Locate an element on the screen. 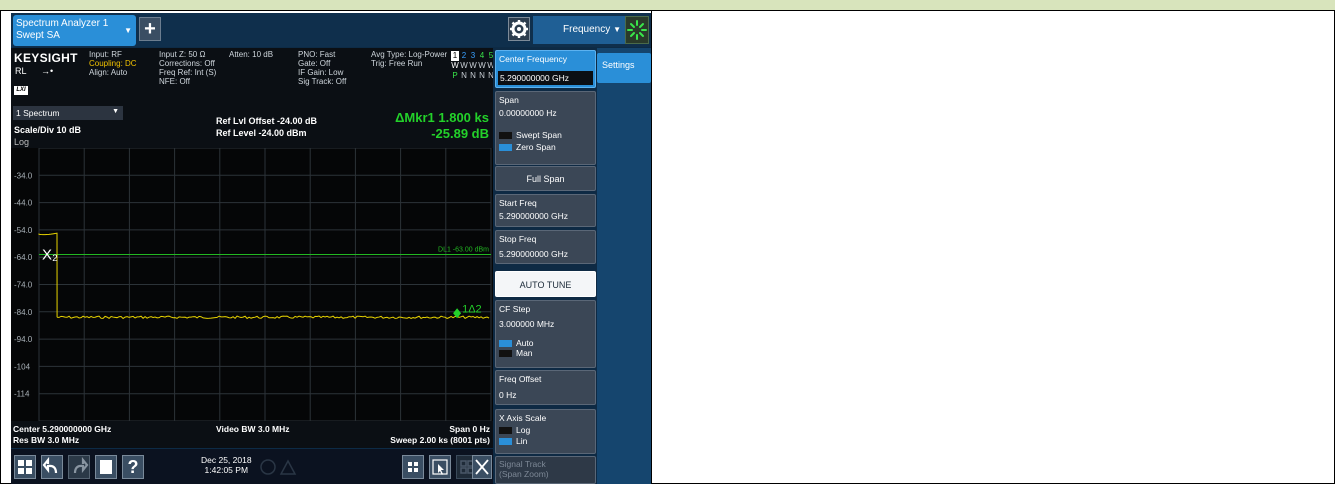 This screenshot has width=1335, height=484. redo-icon is located at coordinates (79, 467).